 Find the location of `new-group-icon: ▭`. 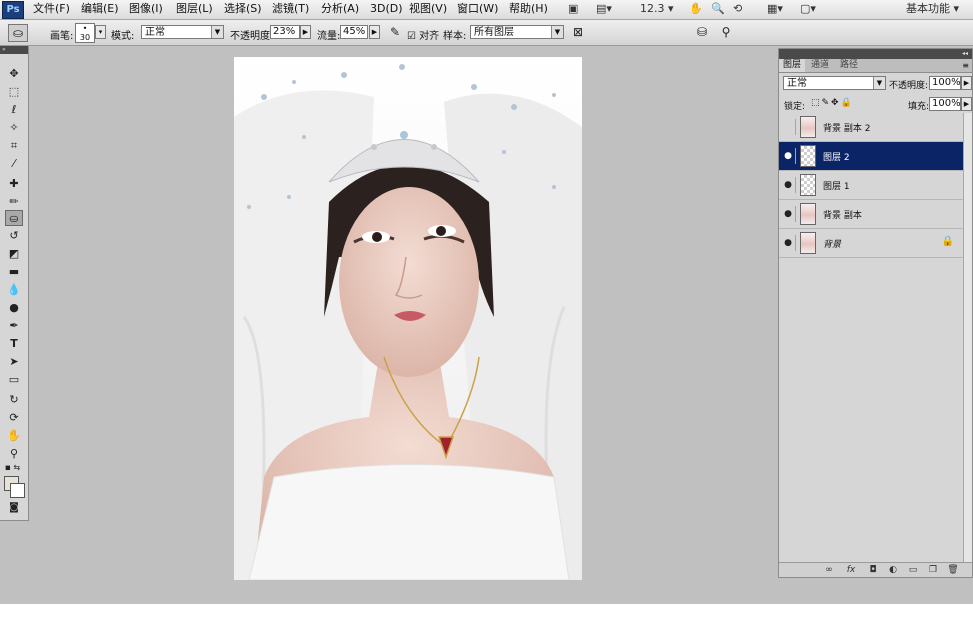

new-group-icon: ▭ is located at coordinates (913, 570).